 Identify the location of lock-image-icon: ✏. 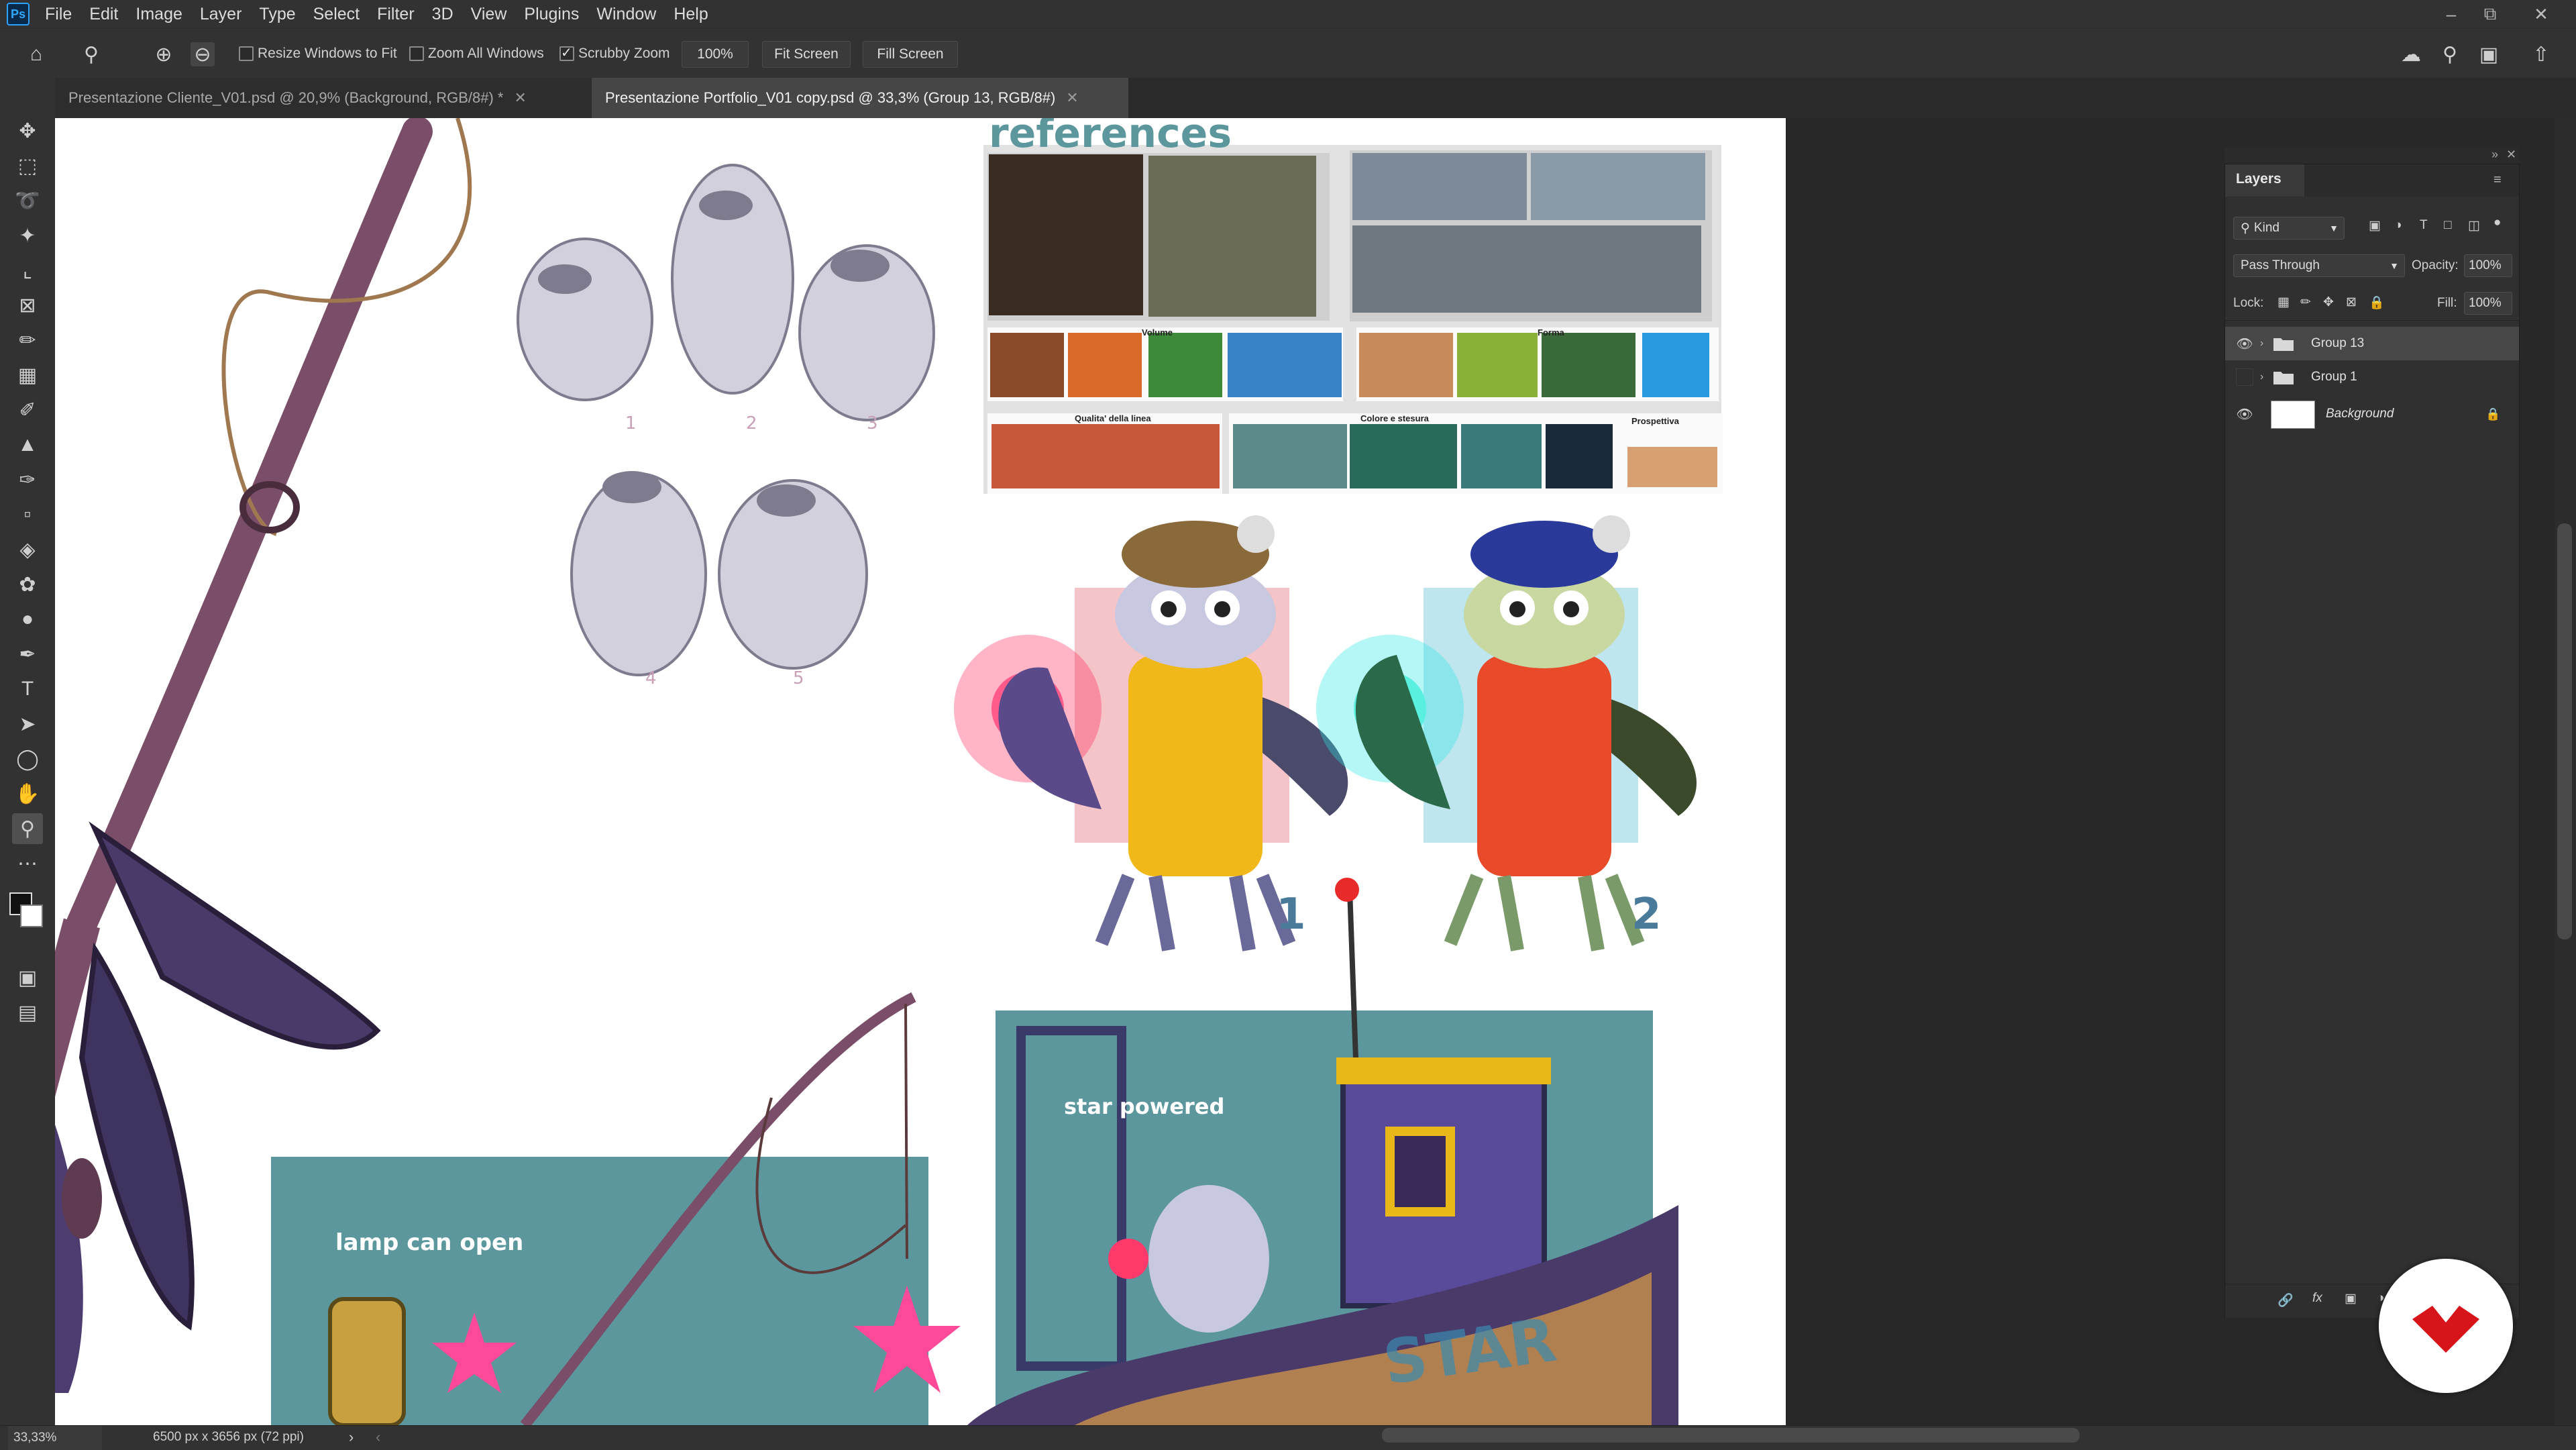
(2305, 302).